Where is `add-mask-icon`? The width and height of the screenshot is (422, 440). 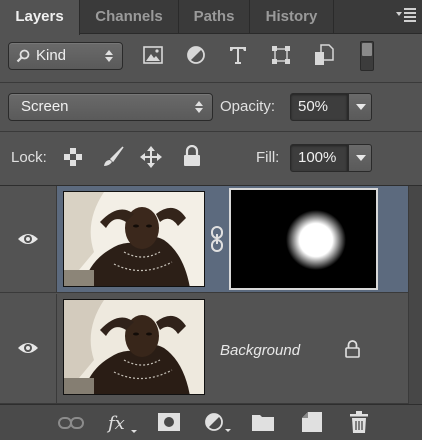 add-mask-icon is located at coordinates (169, 422).